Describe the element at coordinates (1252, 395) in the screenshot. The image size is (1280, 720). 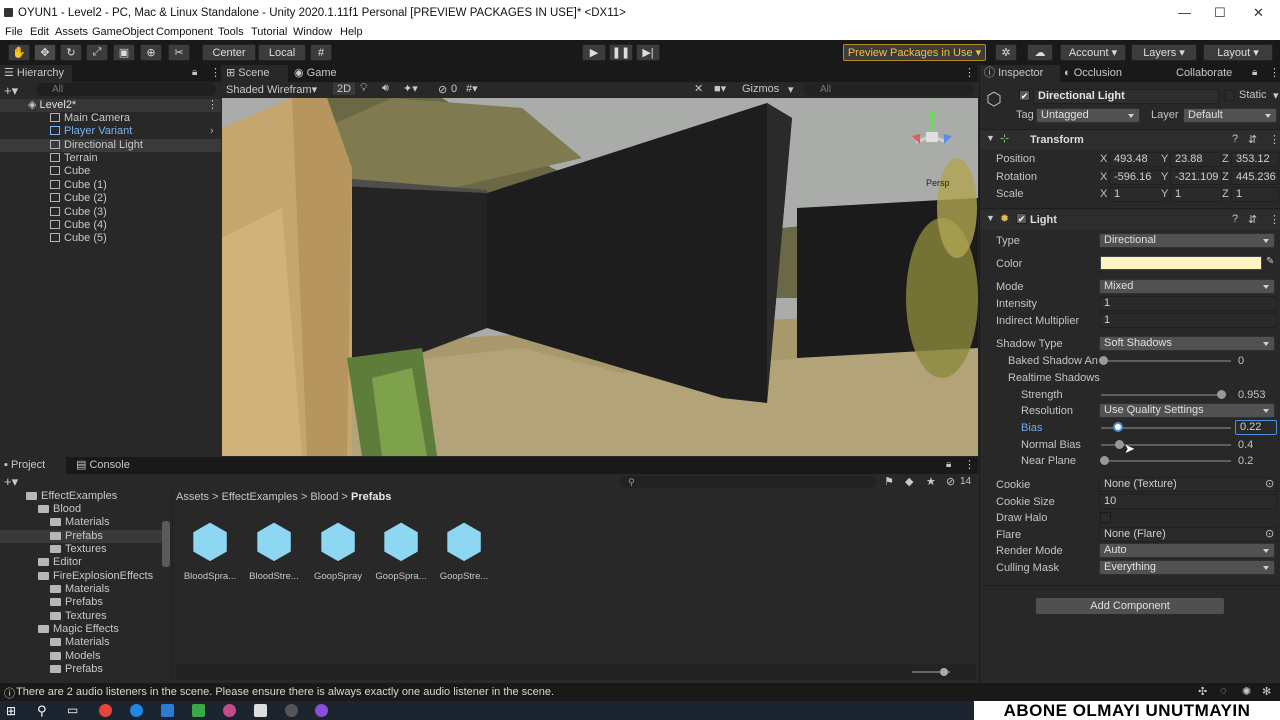
I see `strength-value: 0.953` at that location.